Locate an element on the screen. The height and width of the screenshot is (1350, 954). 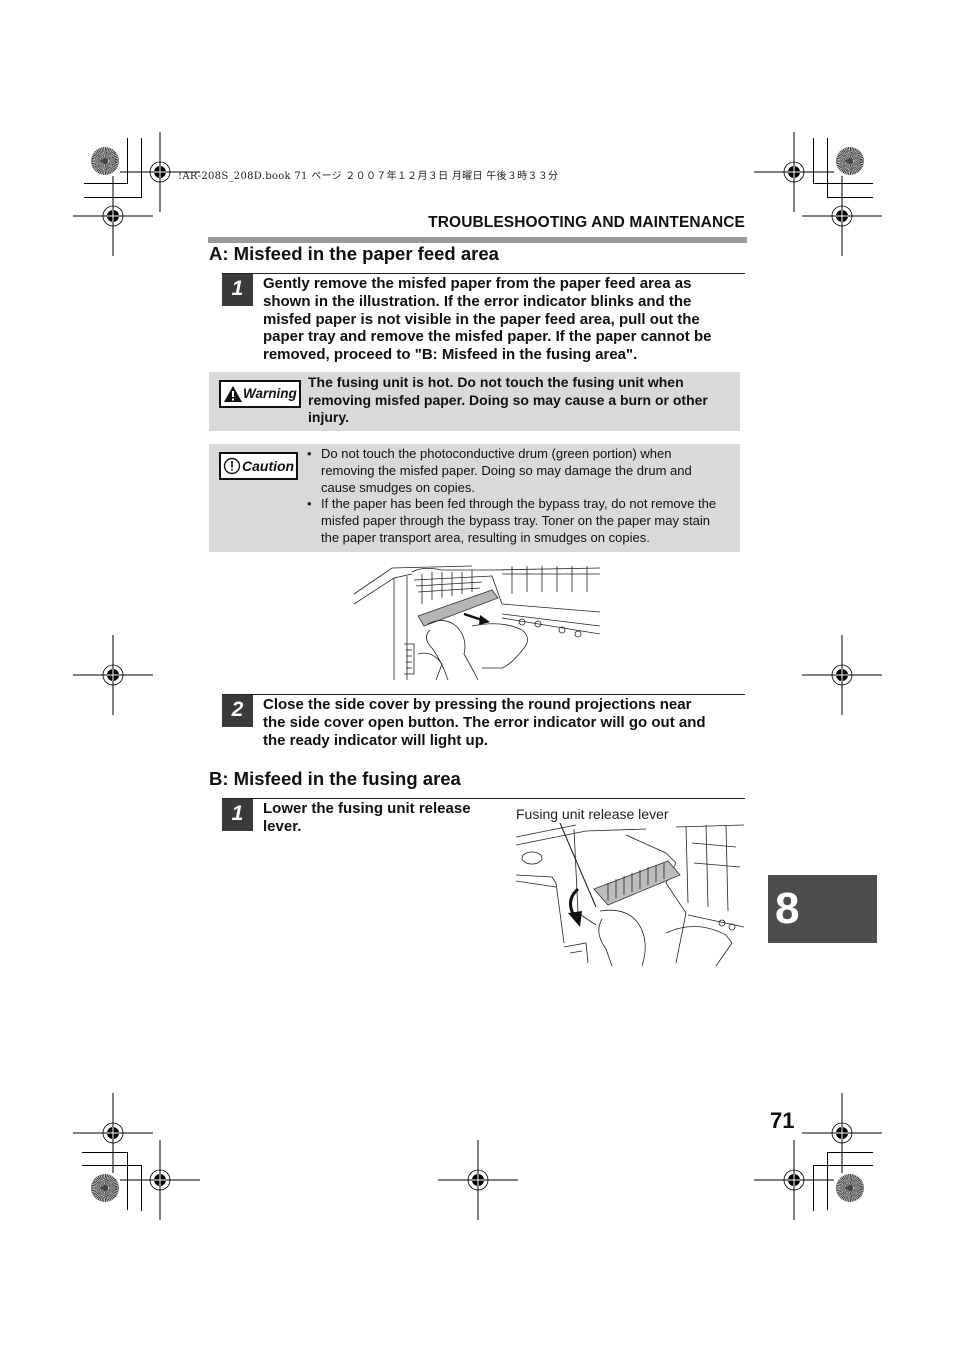
page-number: 71 is located at coordinates (782, 1120).